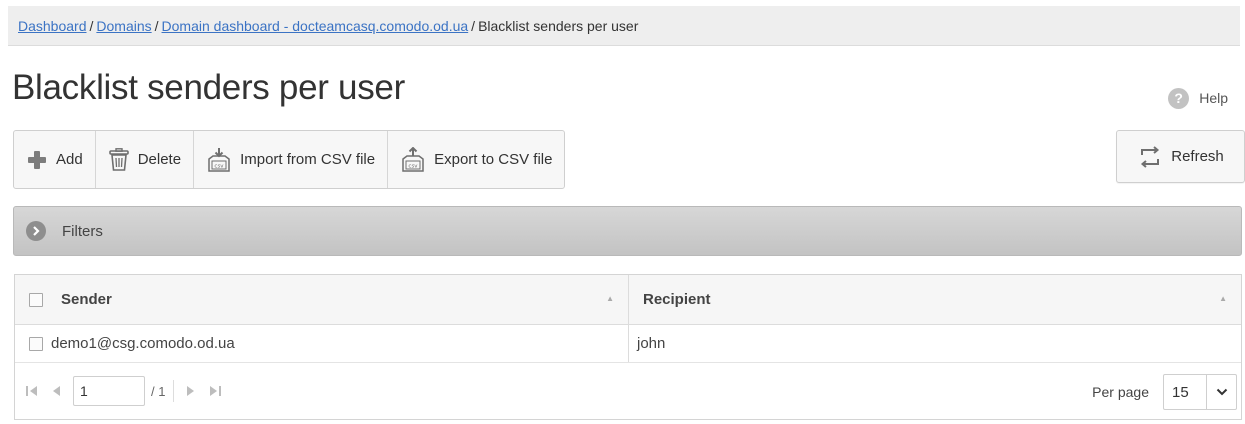 Image resolution: width=1245 pixels, height=424 pixels. What do you see at coordinates (1179, 98) in the screenshot?
I see `question-icon: ?` at bounding box center [1179, 98].